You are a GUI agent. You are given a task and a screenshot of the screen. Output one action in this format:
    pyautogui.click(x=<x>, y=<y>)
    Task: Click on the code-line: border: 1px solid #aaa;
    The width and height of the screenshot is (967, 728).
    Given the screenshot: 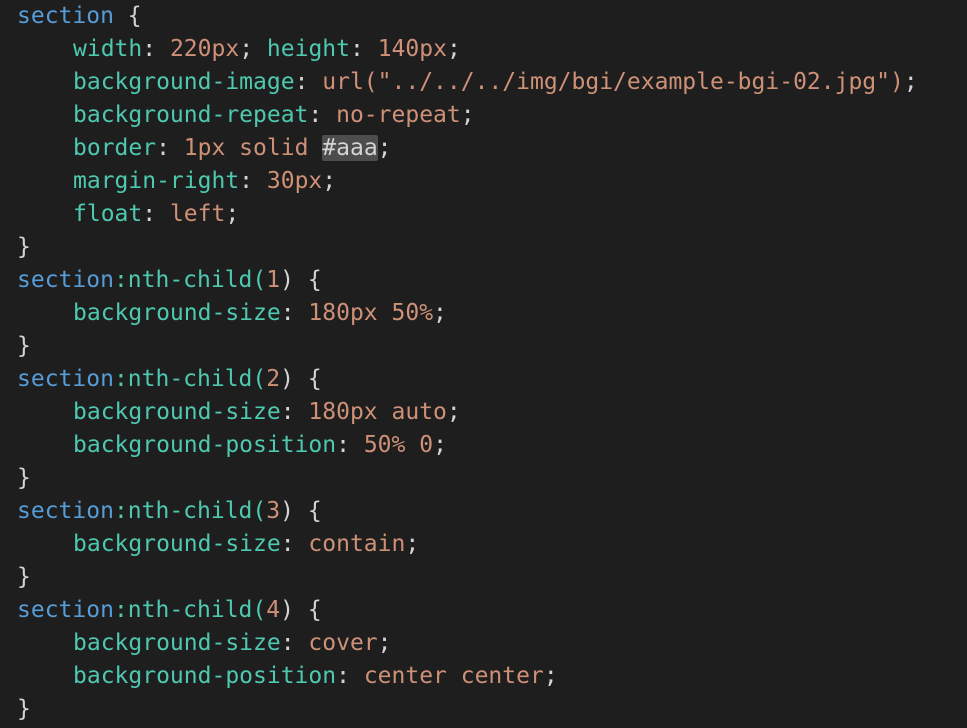 What is the action you would take?
    pyautogui.click(x=483, y=148)
    